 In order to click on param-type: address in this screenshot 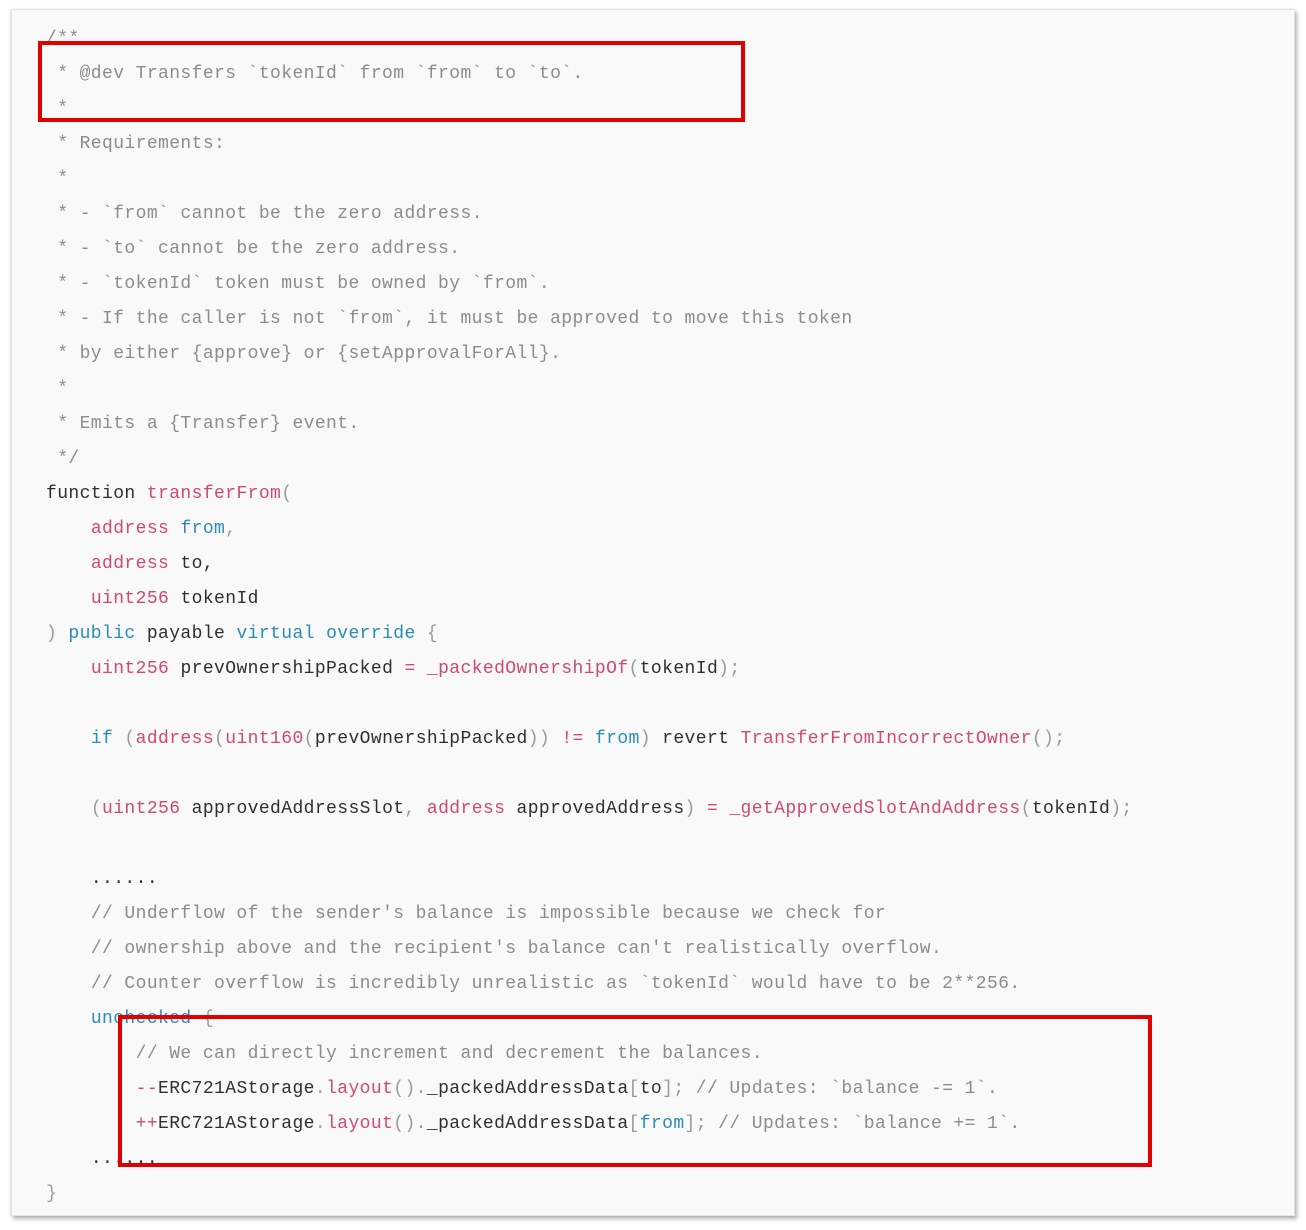, I will do `click(130, 529)`.